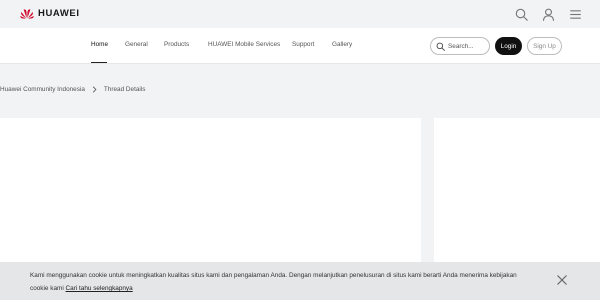  What do you see at coordinates (136, 46) in the screenshot?
I see `nav-item-general: General` at bounding box center [136, 46].